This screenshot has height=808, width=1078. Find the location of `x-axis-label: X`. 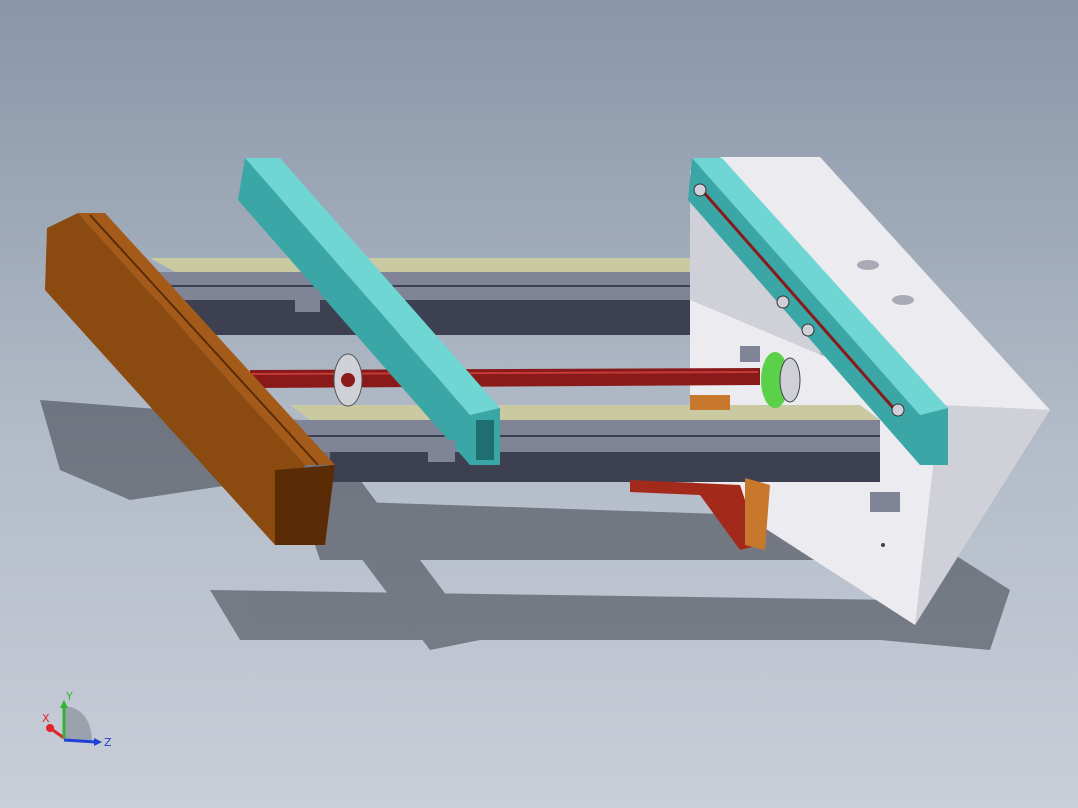

x-axis-label: X is located at coordinates (46, 718).